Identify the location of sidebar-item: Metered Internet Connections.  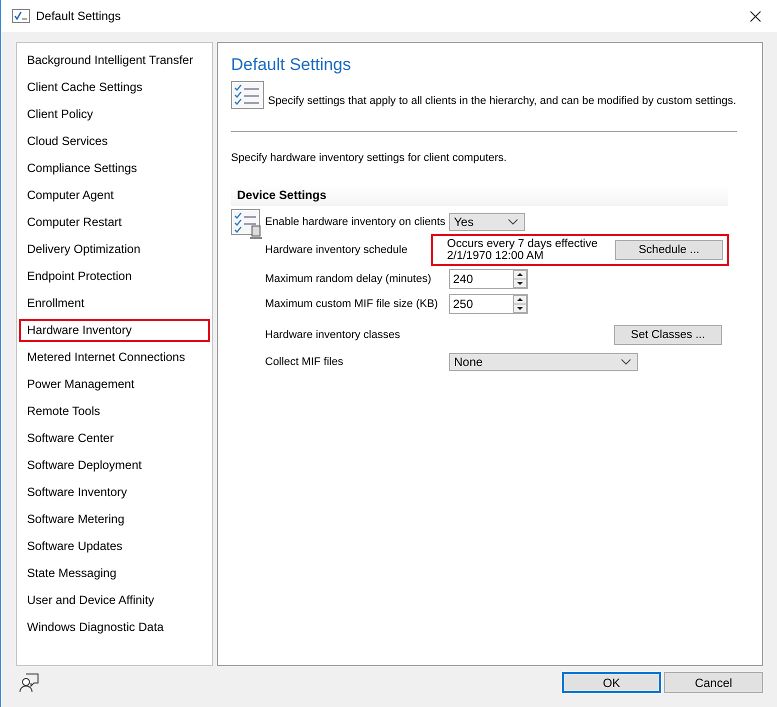
(114, 357).